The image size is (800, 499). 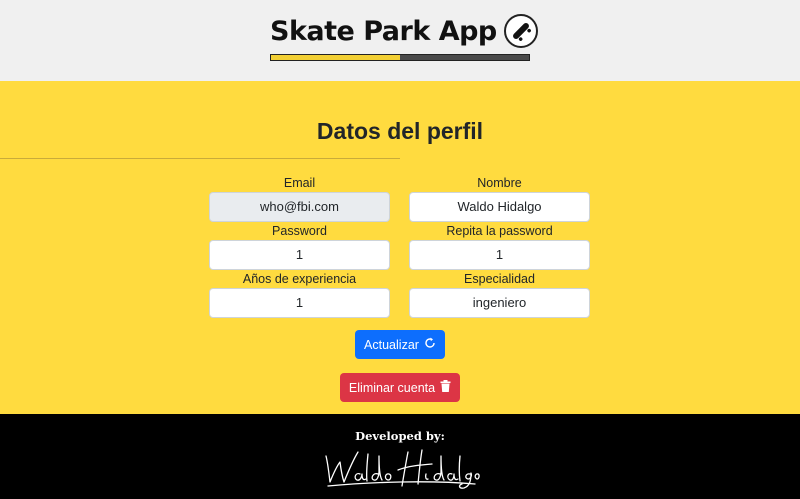 I want to click on experience-label: Años de experiencia, so click(x=299, y=279).